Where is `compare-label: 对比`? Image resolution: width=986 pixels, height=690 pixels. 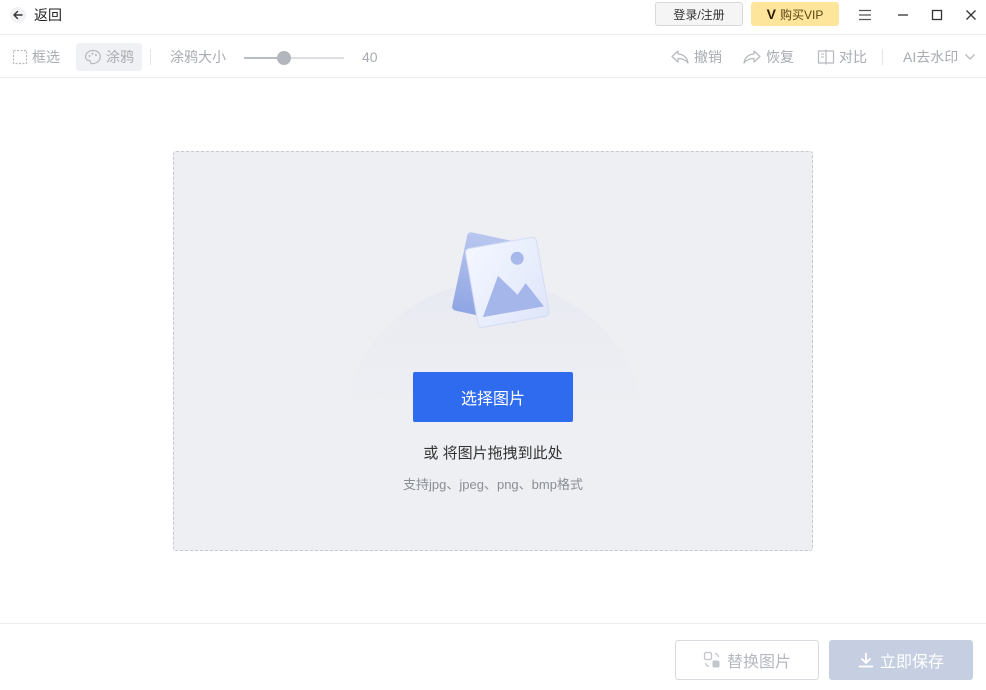
compare-label: 对比 is located at coordinates (853, 57).